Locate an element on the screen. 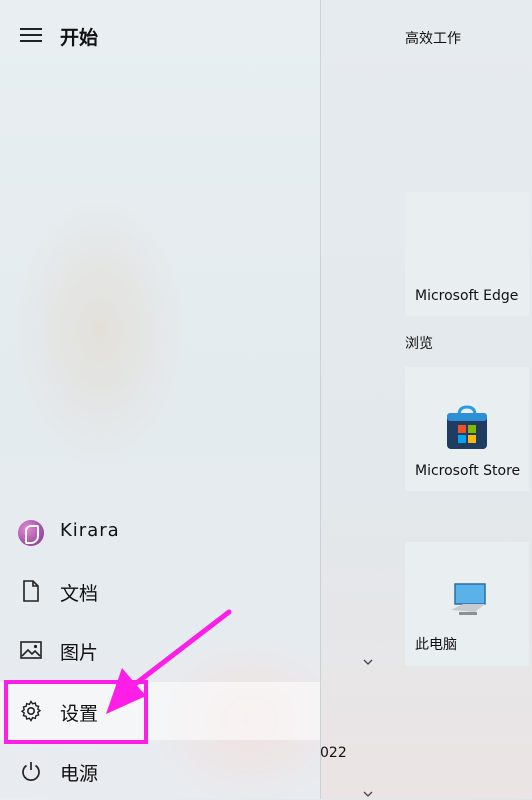  store-icon is located at coordinates (467, 427).